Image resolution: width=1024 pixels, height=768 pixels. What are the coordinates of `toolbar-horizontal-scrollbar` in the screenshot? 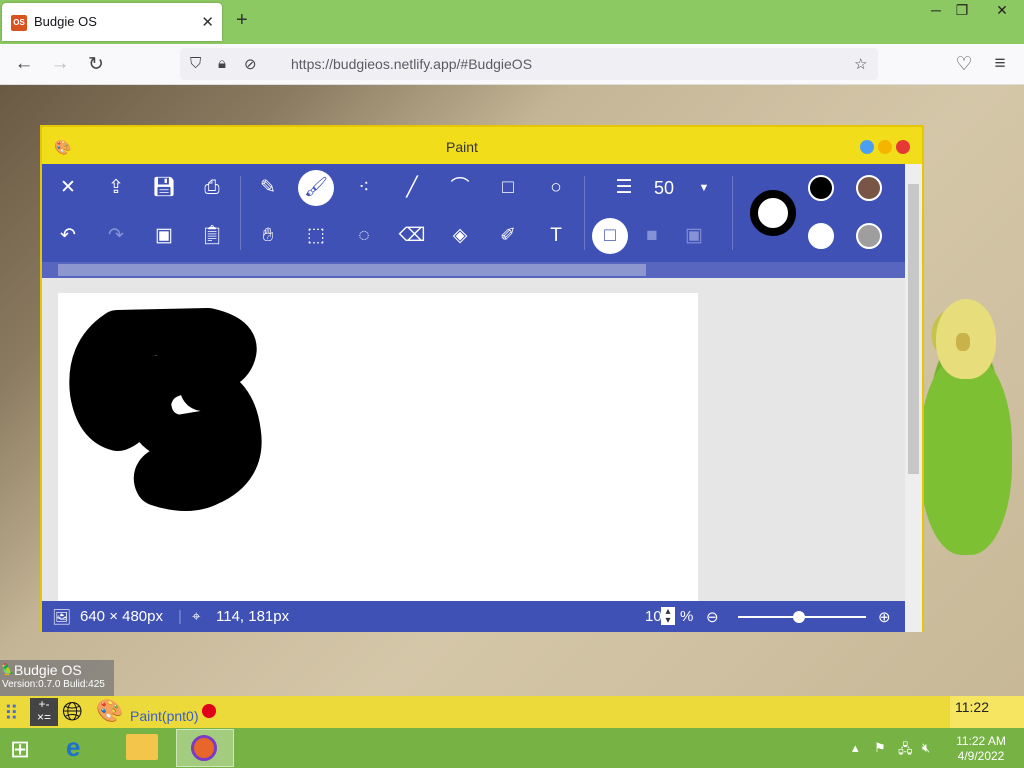 It's located at (473, 270).